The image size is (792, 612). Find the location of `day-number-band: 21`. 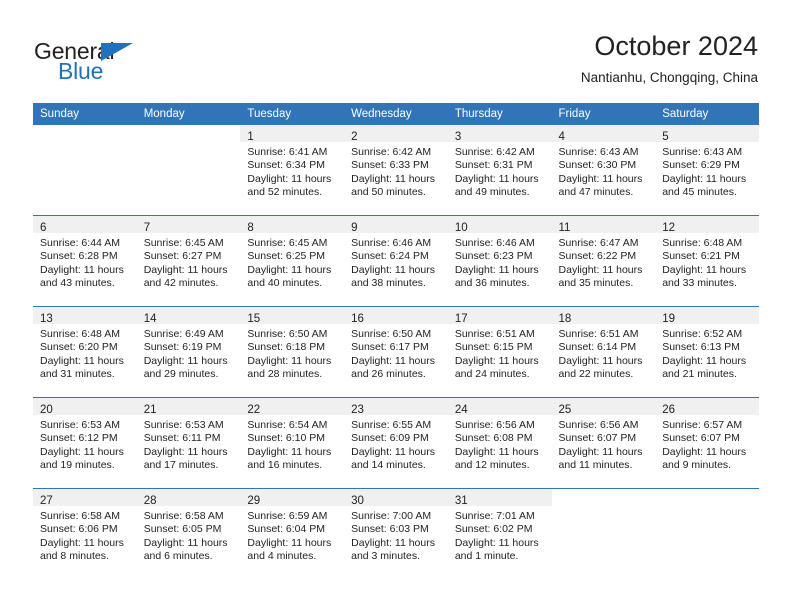

day-number-band: 21 is located at coordinates (188, 407).